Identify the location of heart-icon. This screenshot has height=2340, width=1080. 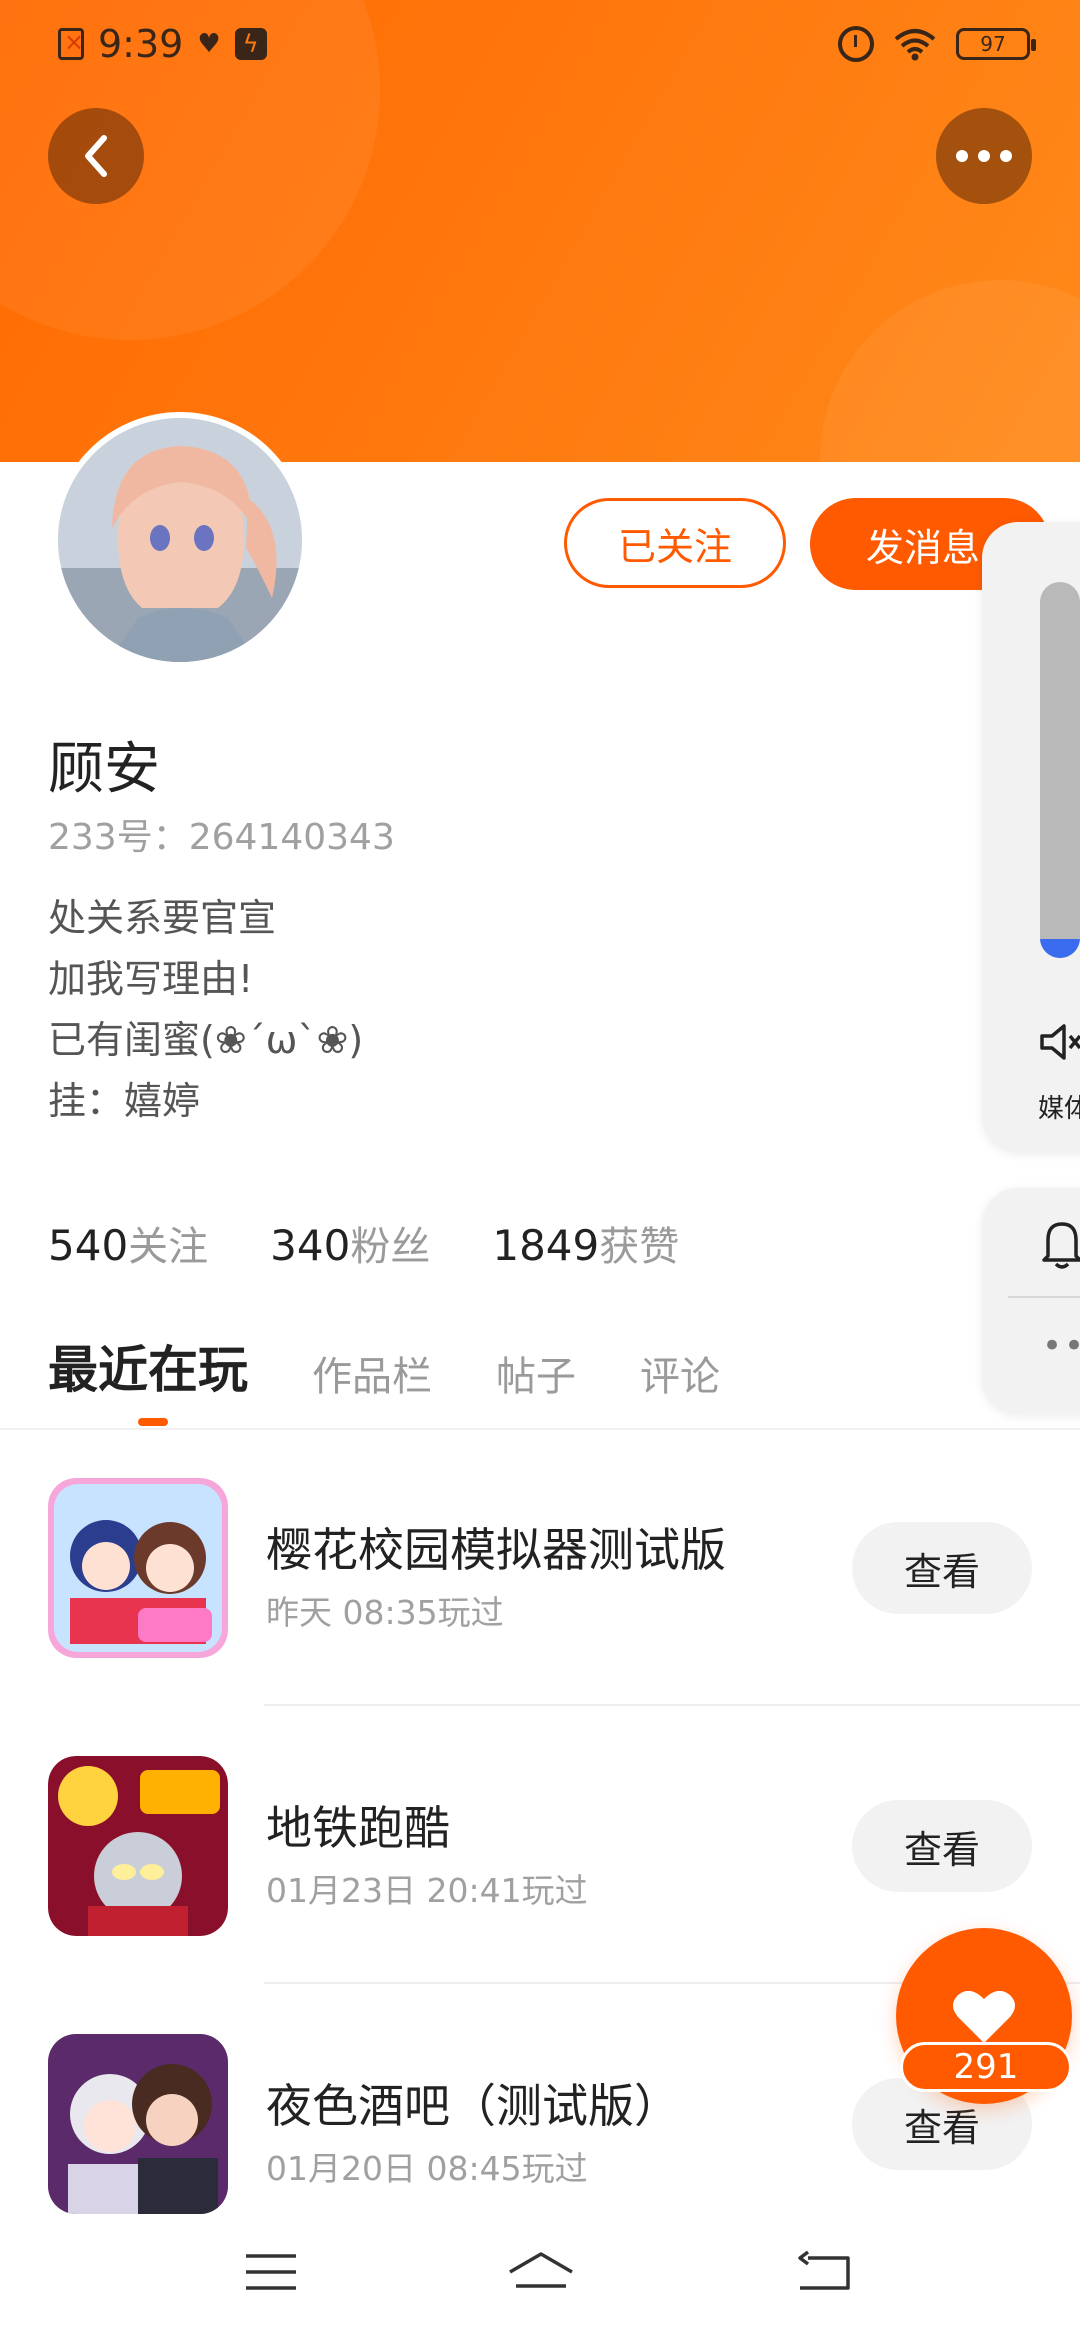
(984, 2016).